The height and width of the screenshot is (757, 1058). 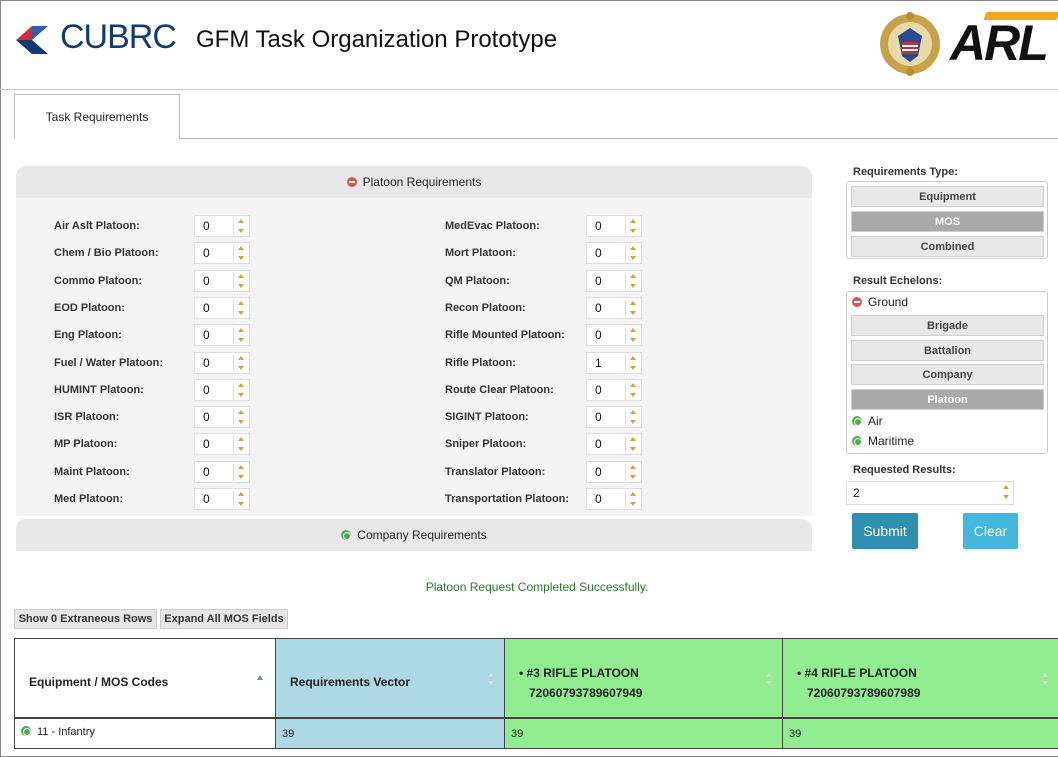 What do you see at coordinates (145, 733) in the screenshot?
I see `table-cell-code: 11 - Infantry` at bounding box center [145, 733].